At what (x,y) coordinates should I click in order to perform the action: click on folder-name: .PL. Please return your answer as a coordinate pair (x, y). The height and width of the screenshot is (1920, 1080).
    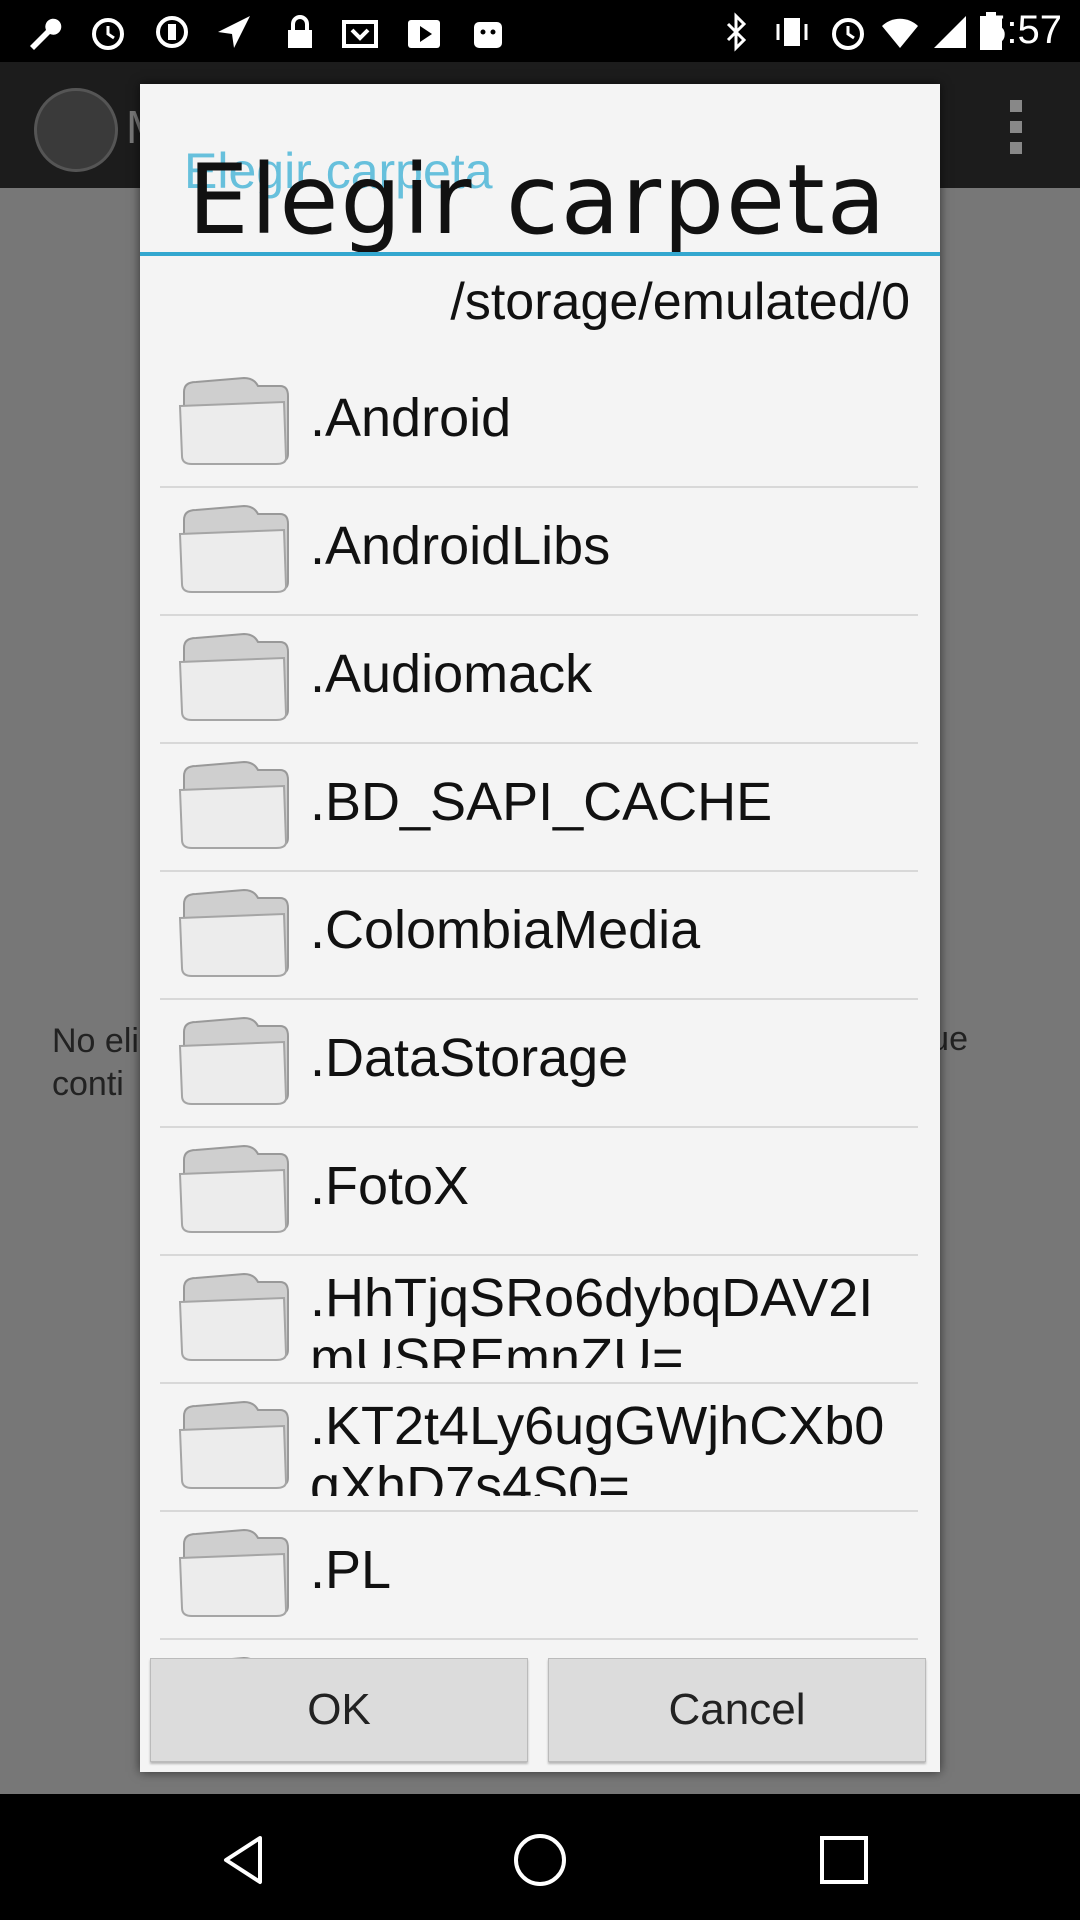
    Looking at the image, I should click on (351, 1570).